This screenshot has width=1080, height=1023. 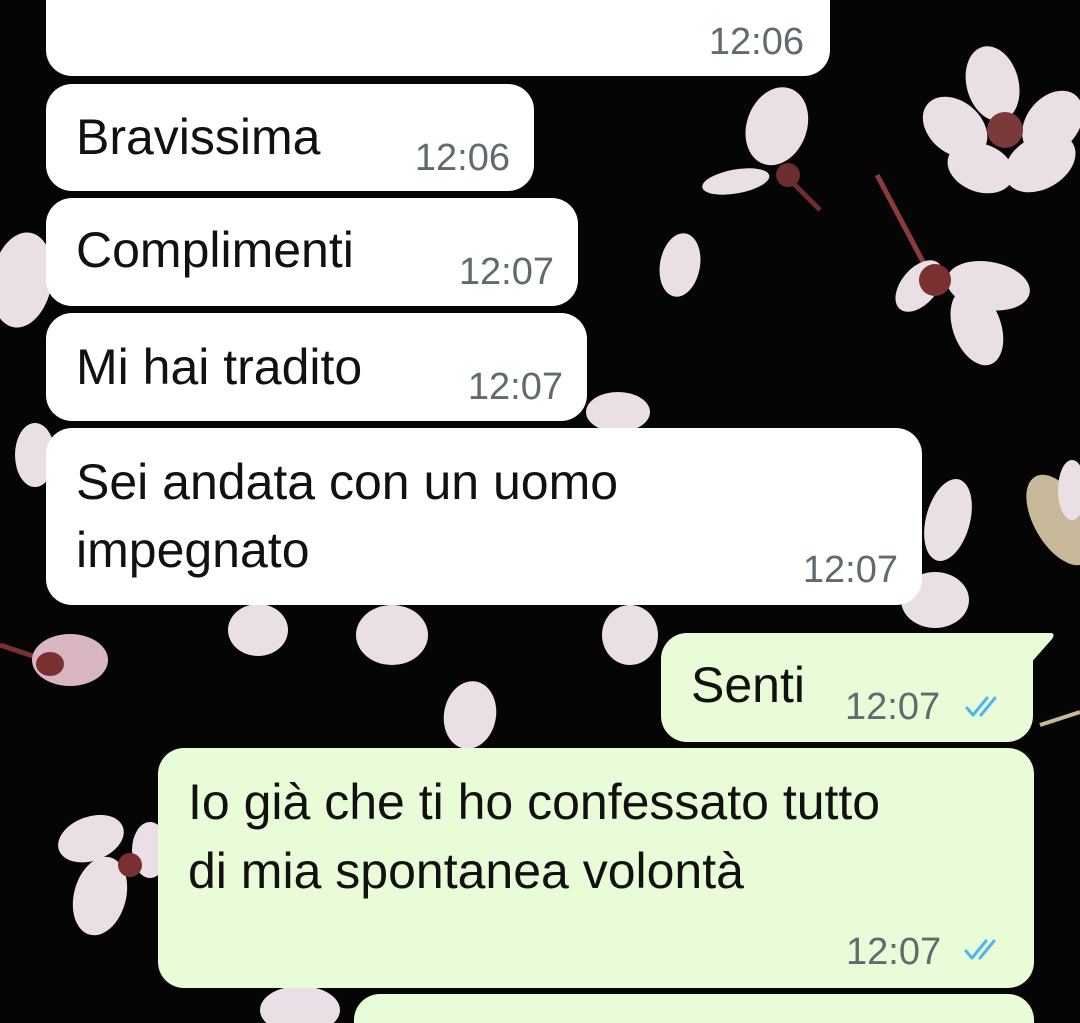 I want to click on message-text: Bravissima, so click(x=198, y=137).